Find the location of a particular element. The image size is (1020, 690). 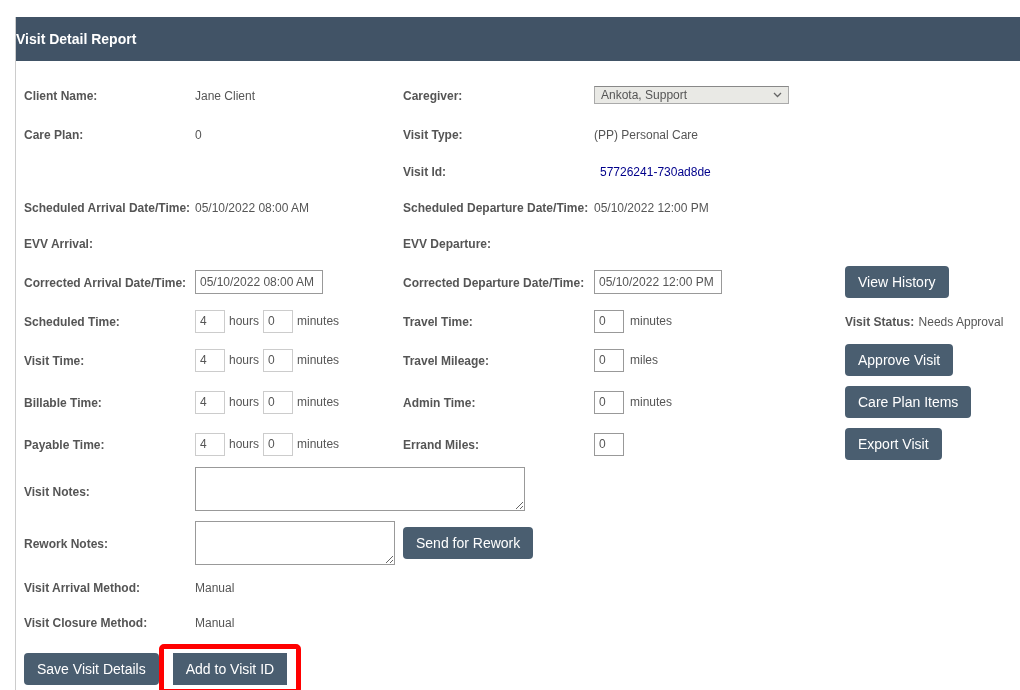

action-button: Export Visit is located at coordinates (893, 444).